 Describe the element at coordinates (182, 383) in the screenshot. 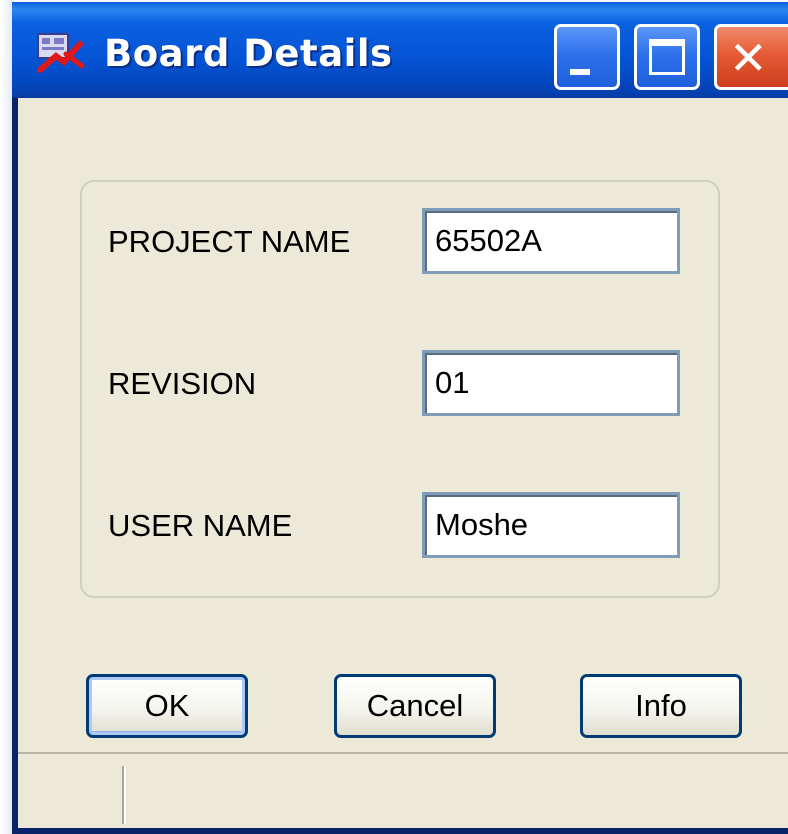

I see `revision-label: REVISION` at that location.